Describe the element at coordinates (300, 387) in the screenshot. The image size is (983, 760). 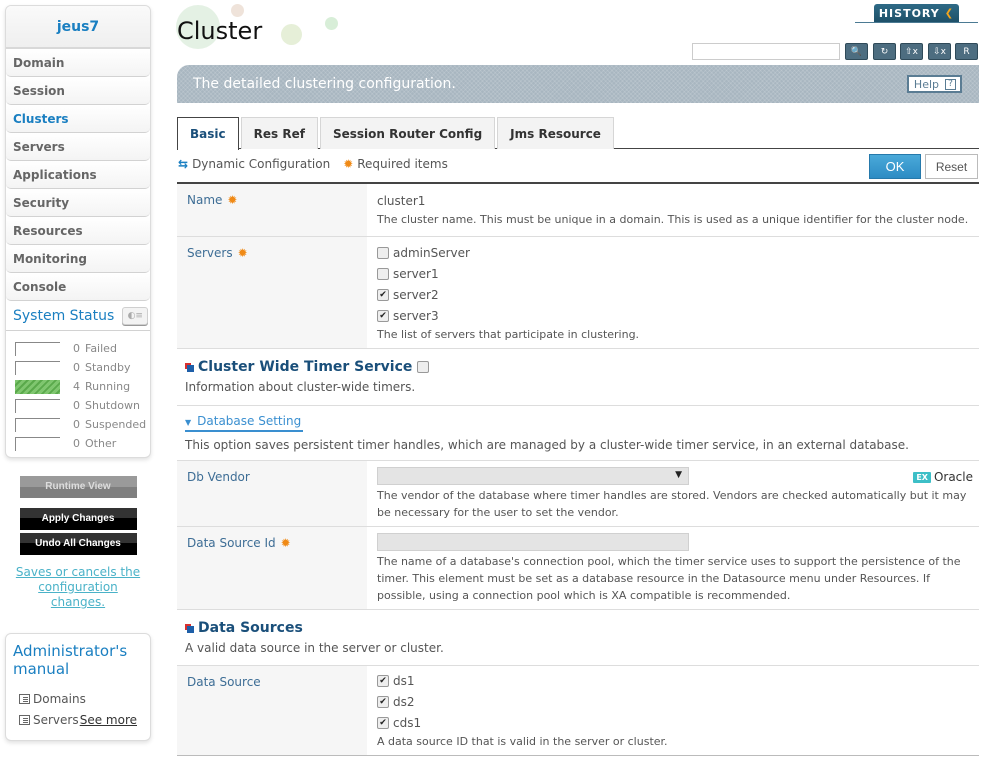
I see `timer-service-desc: Information about cluster-wide timers.` at that location.